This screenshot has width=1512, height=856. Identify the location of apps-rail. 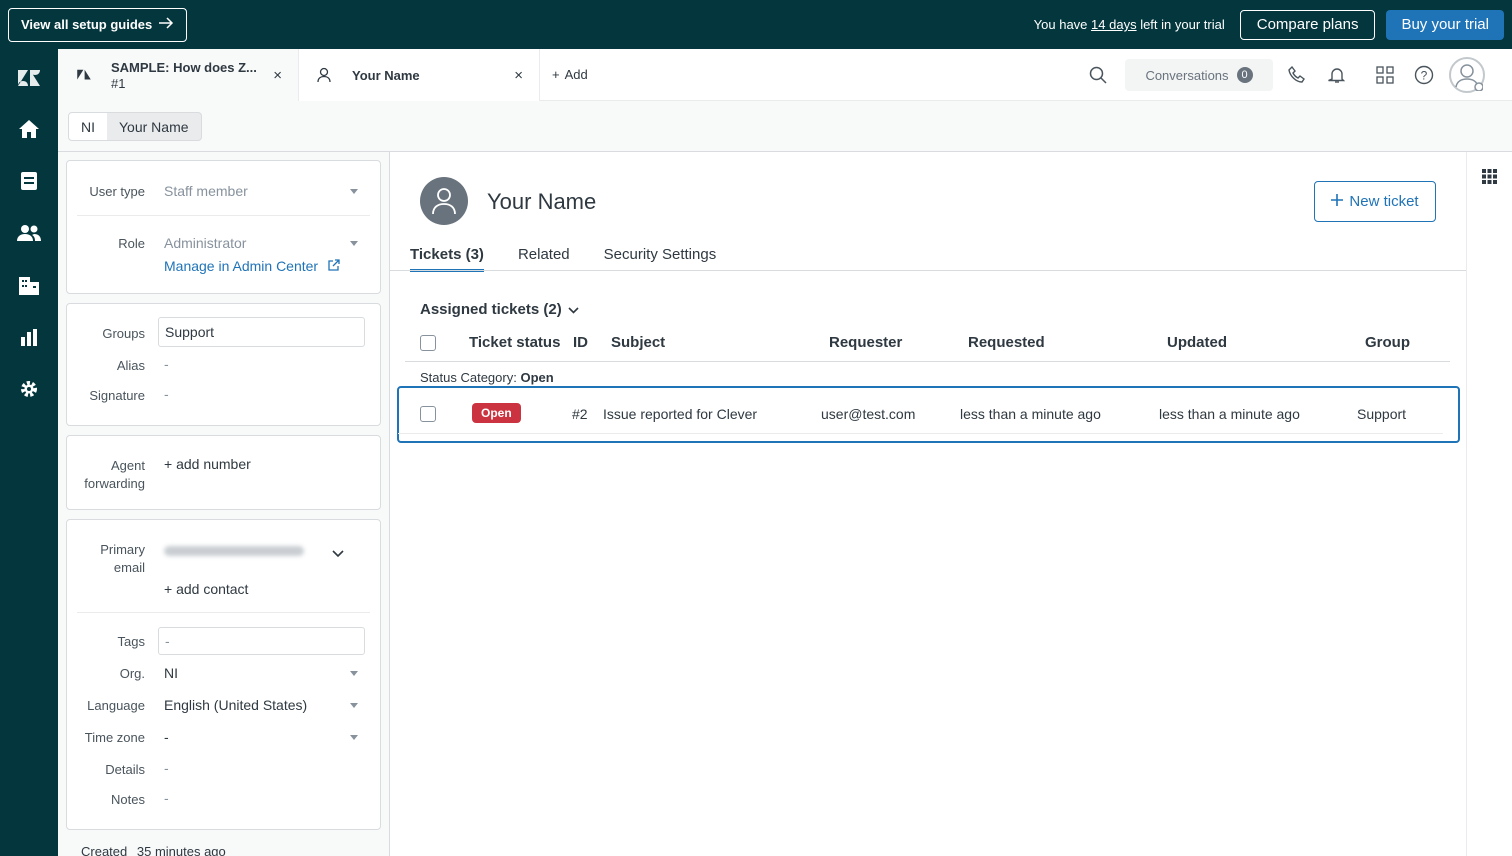
(1489, 504).